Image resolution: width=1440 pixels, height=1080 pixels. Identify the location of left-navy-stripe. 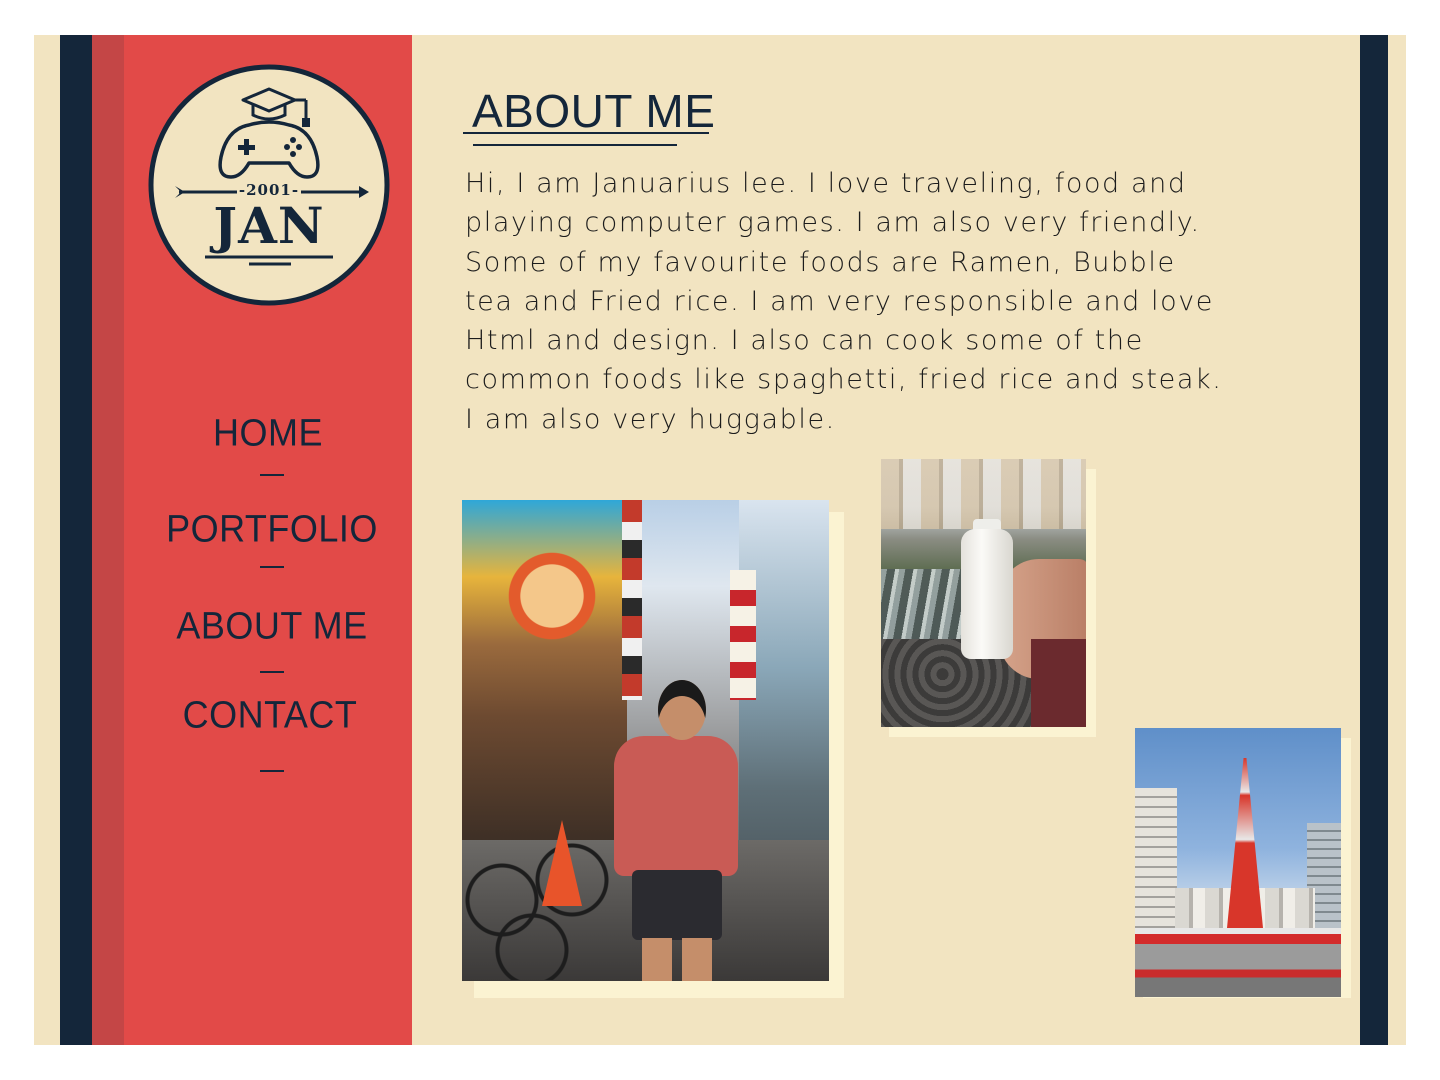
(76, 540).